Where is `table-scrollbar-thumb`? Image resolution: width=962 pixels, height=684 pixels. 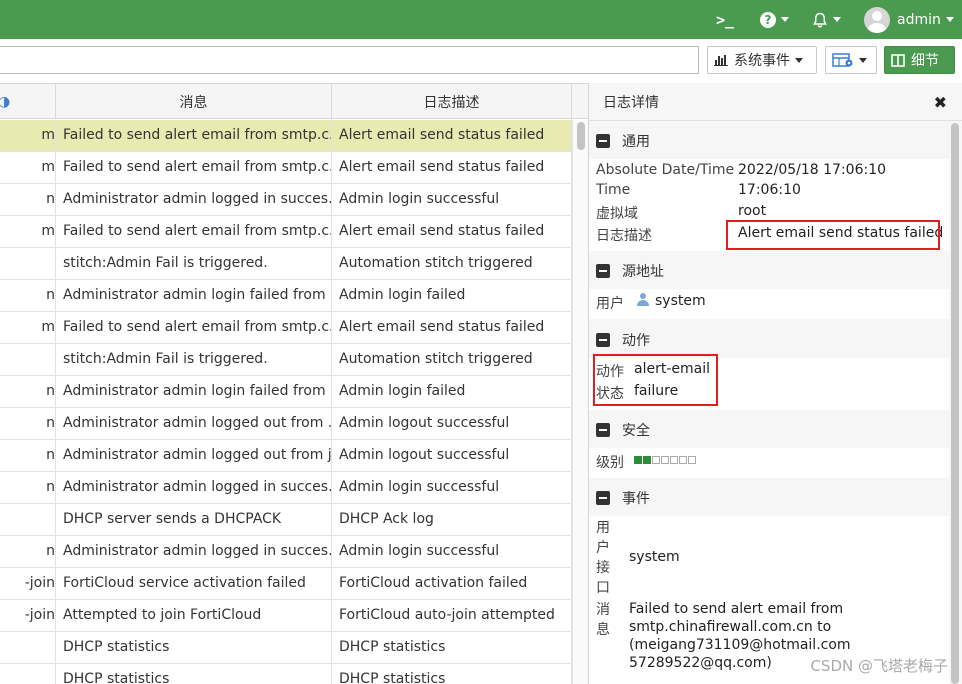
table-scrollbar-thumb is located at coordinates (581, 136).